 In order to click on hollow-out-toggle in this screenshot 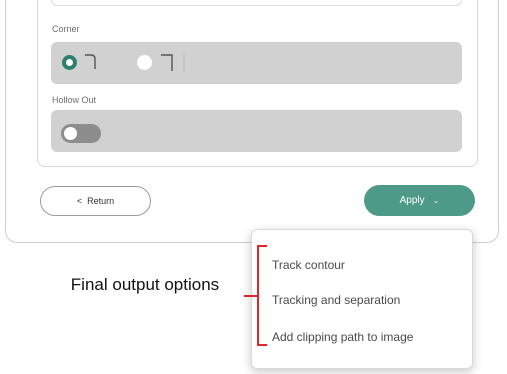, I will do `click(81, 133)`.